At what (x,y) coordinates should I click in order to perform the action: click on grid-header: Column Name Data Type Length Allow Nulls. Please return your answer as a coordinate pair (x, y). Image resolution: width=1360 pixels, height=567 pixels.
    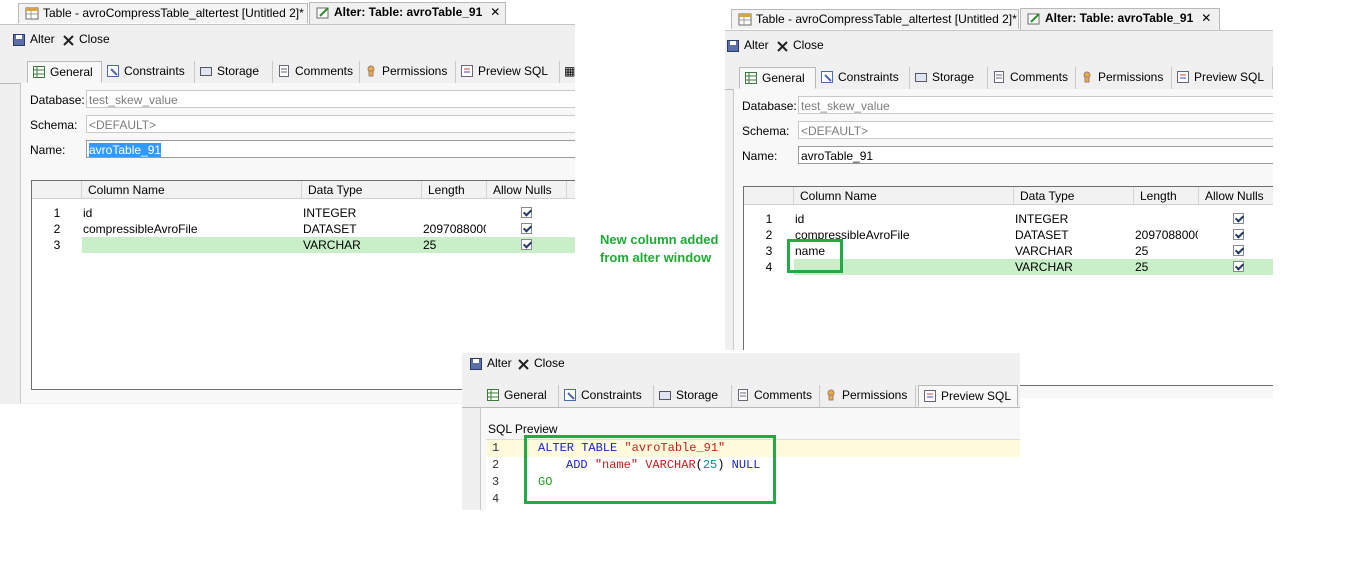
    Looking at the image, I should click on (1008, 196).